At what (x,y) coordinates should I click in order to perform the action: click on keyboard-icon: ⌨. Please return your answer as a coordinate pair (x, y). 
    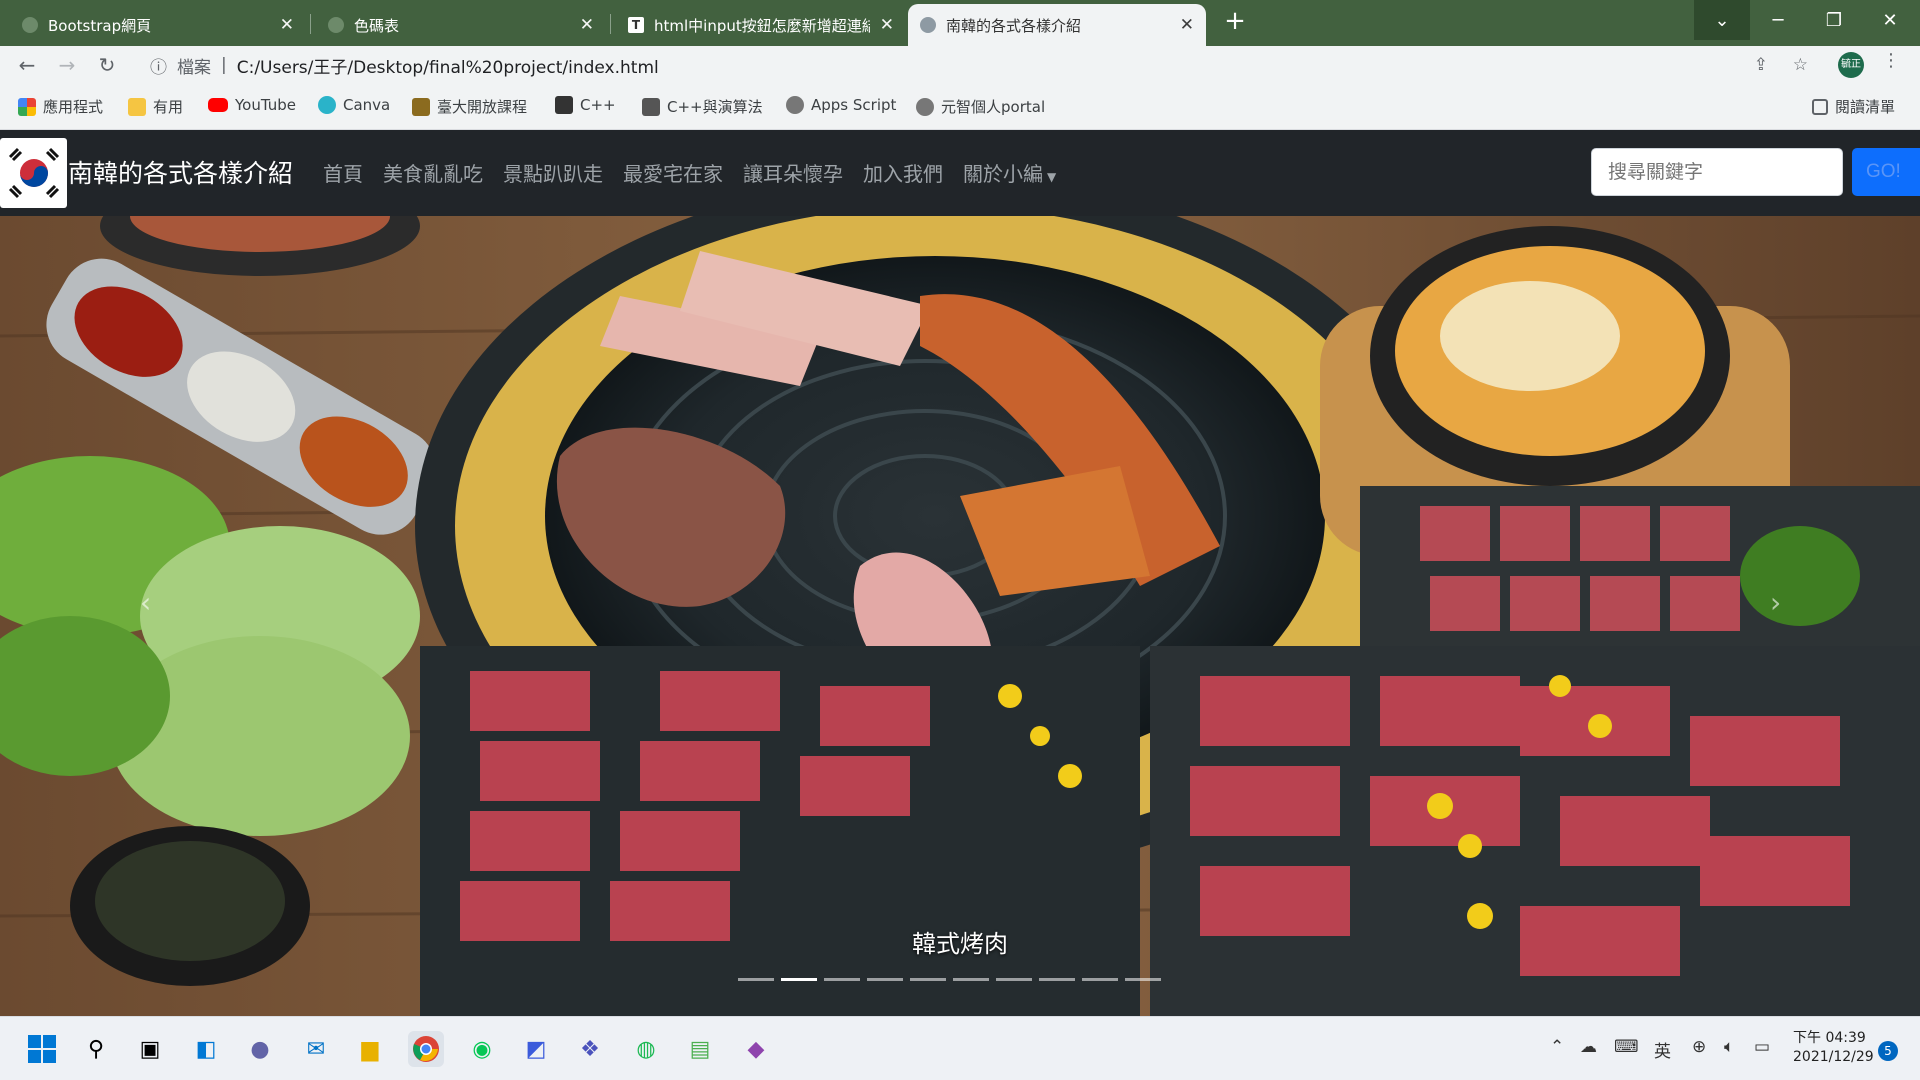
    Looking at the image, I should click on (1626, 1047).